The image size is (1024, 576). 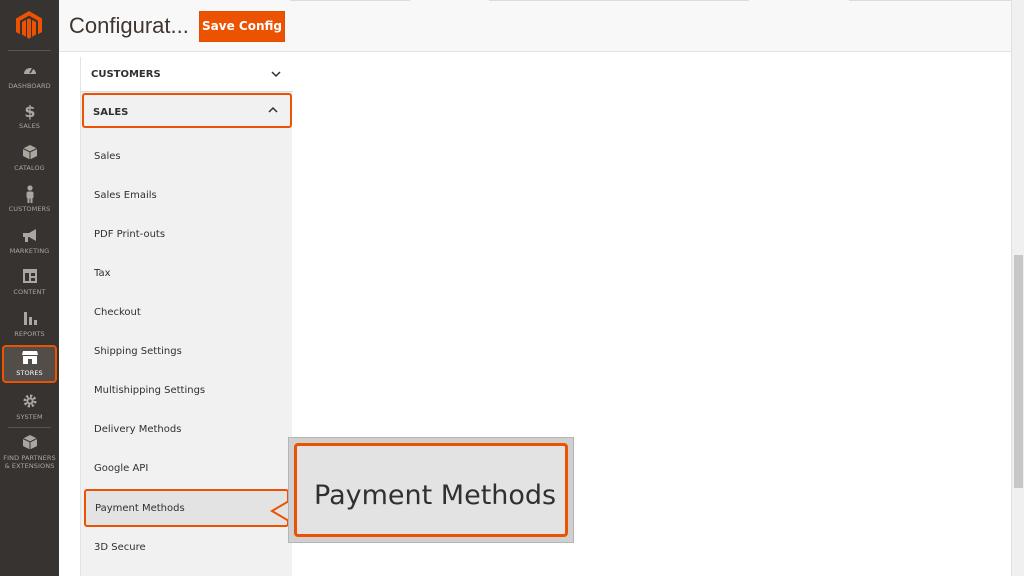 I want to click on layout-icon, so click(x=29, y=278).